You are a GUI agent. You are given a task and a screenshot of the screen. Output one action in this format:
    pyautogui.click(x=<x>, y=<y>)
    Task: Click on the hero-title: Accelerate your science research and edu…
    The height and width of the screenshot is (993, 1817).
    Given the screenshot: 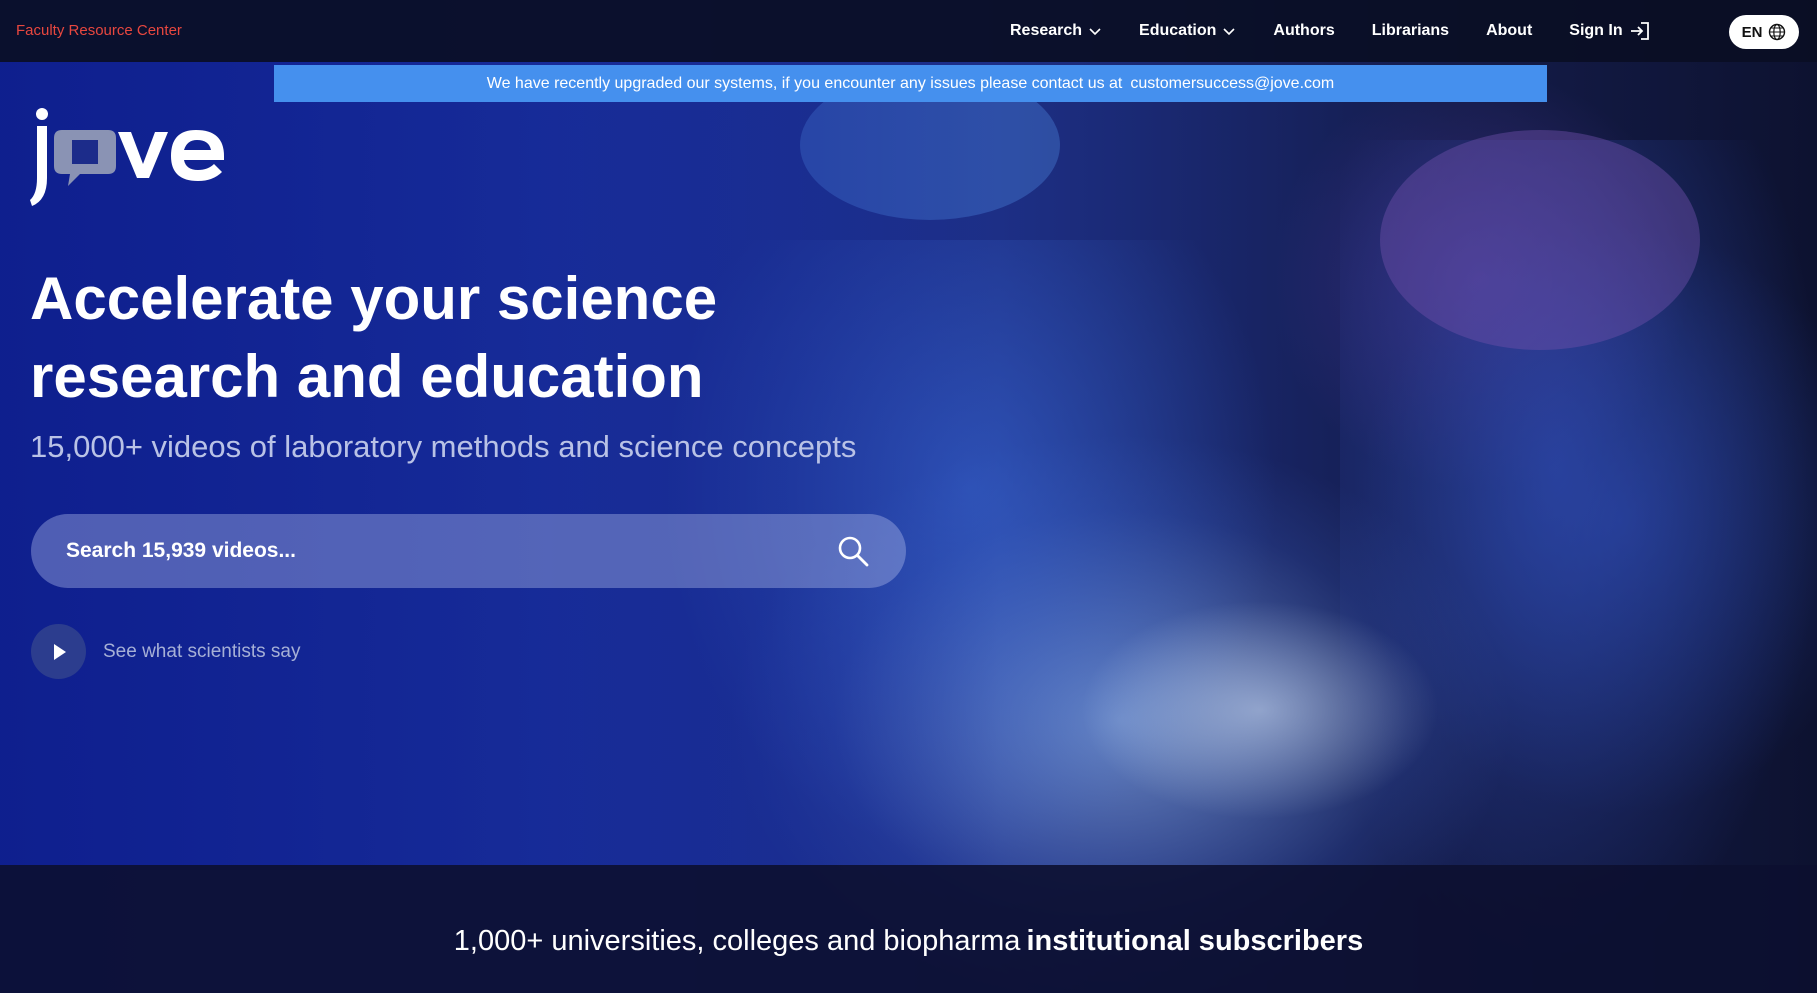 What is the action you would take?
    pyautogui.click(x=410, y=338)
    